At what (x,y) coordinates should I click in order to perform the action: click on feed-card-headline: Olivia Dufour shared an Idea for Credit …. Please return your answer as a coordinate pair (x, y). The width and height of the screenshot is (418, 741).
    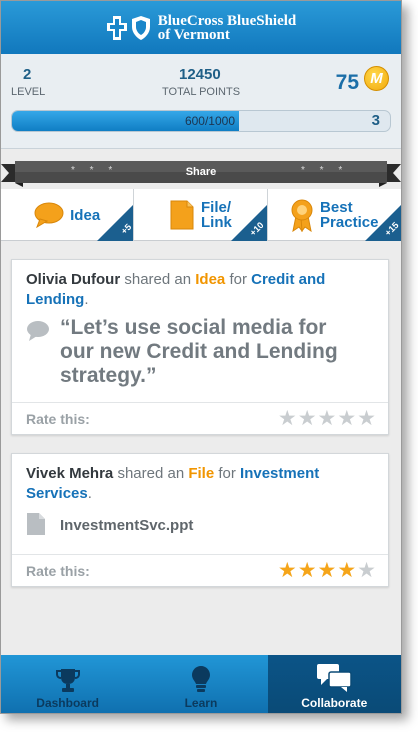
    Looking at the image, I should click on (201, 290).